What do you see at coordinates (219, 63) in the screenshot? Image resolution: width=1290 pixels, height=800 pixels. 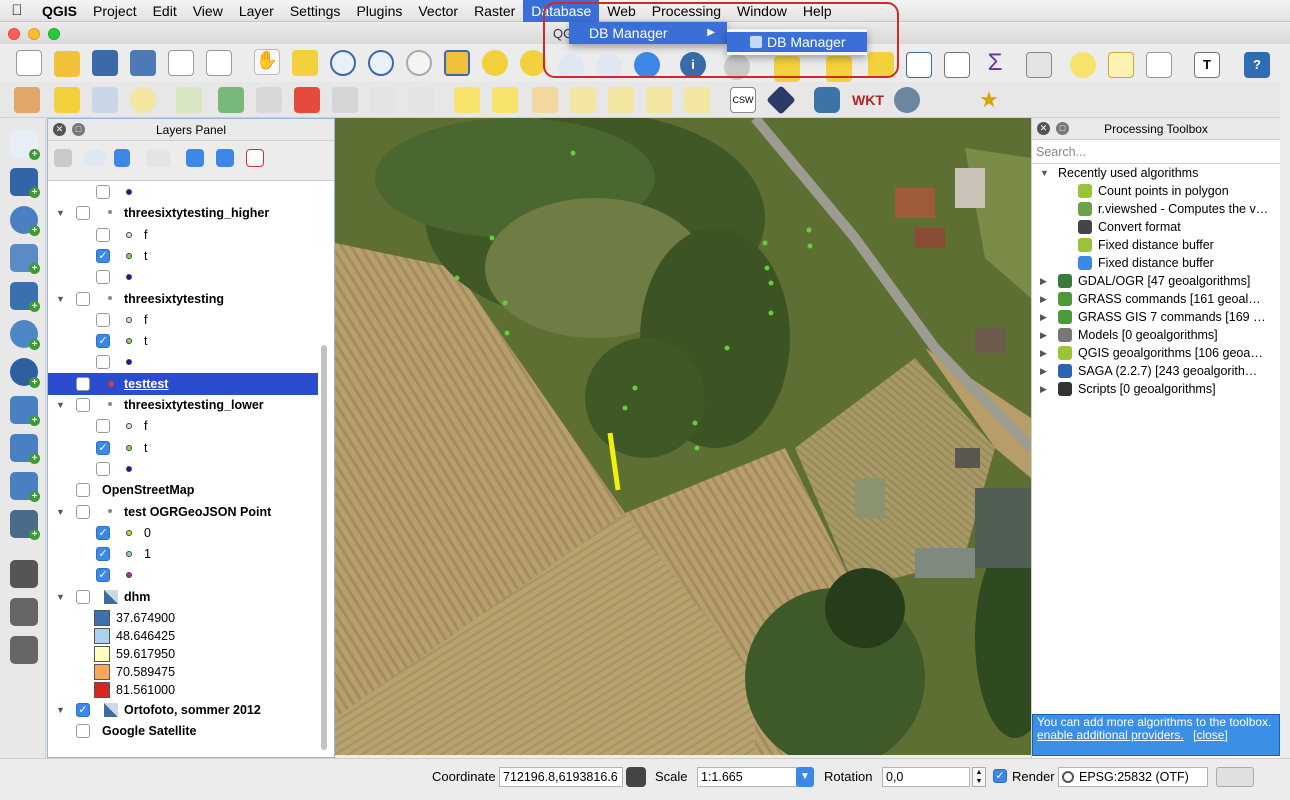 I see `composer-manager-icon` at bounding box center [219, 63].